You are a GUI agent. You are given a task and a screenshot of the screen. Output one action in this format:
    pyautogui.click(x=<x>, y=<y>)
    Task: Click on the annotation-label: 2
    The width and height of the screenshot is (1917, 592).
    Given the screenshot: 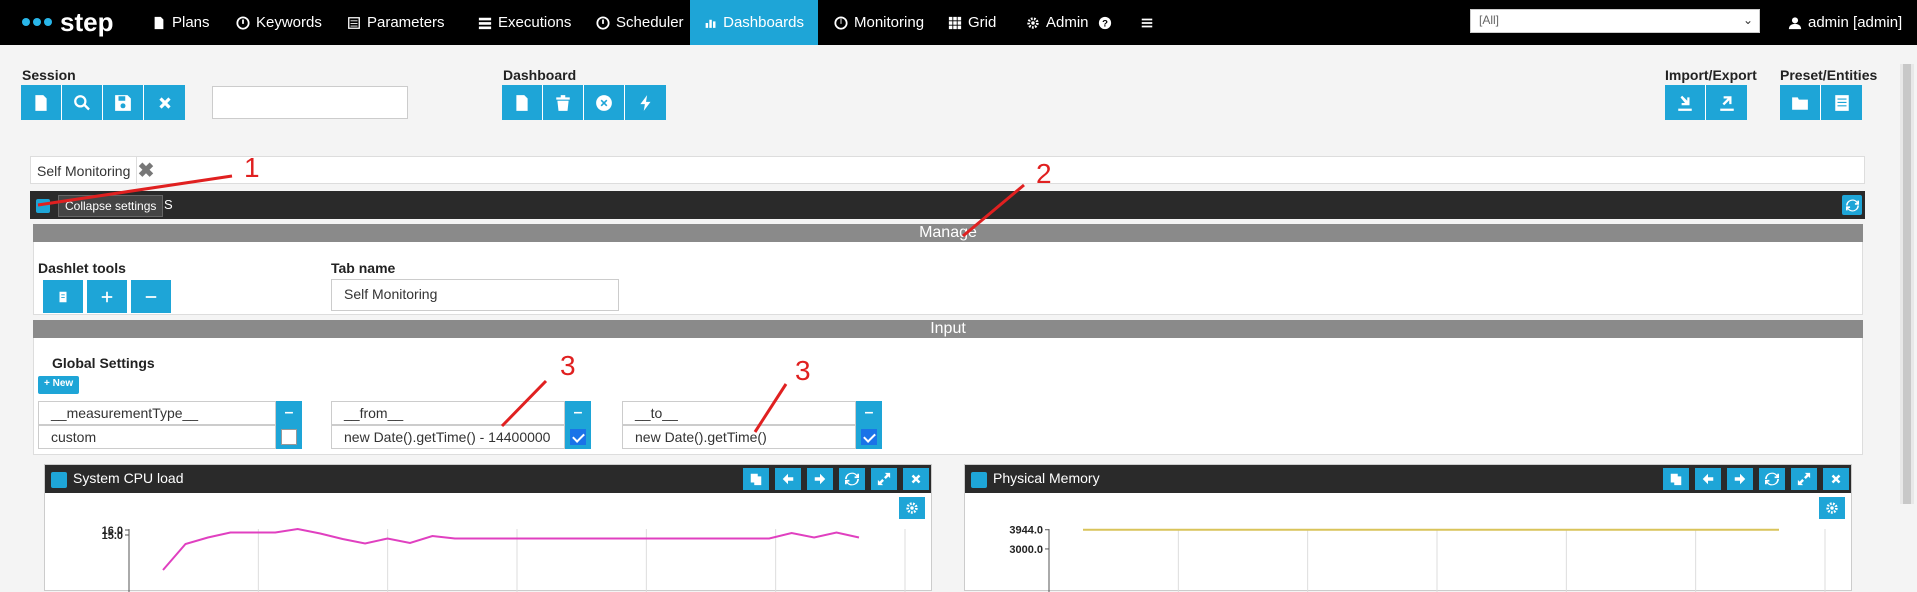 What is the action you would take?
    pyautogui.click(x=1044, y=173)
    